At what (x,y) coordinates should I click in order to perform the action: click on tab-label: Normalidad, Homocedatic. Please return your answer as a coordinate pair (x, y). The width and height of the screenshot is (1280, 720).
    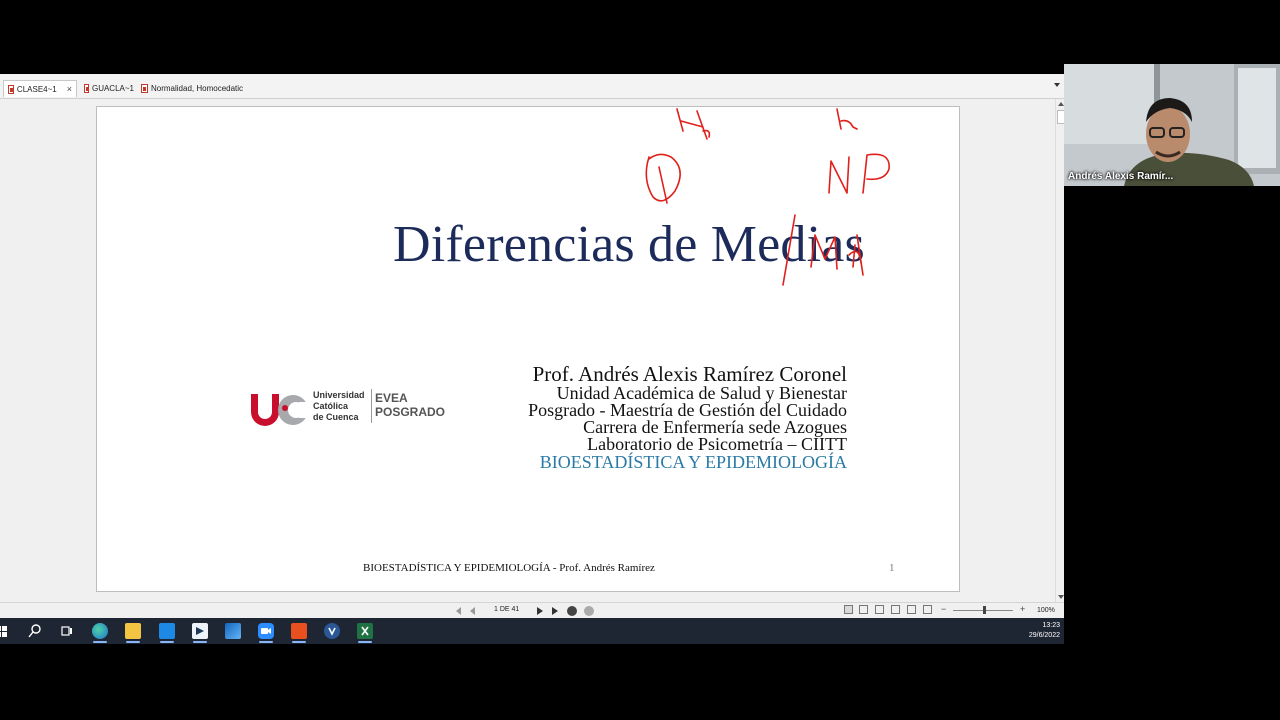
    Looking at the image, I should click on (197, 88).